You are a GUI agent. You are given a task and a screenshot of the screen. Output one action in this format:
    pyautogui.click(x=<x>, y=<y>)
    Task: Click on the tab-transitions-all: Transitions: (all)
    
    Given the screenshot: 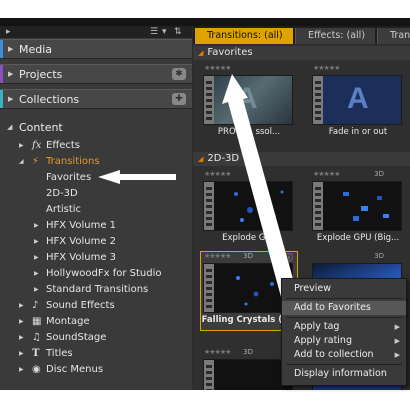 What is the action you would take?
    pyautogui.click(x=244, y=36)
    